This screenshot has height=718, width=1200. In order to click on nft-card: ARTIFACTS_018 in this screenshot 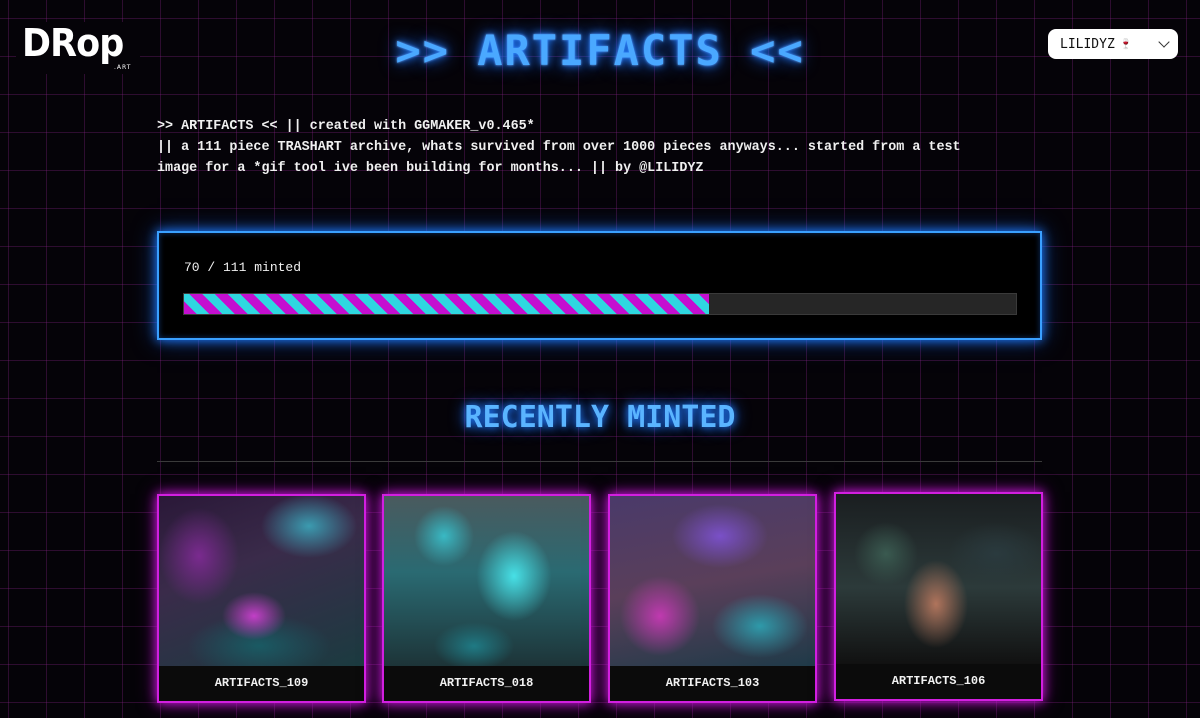, I will do `click(486, 598)`.